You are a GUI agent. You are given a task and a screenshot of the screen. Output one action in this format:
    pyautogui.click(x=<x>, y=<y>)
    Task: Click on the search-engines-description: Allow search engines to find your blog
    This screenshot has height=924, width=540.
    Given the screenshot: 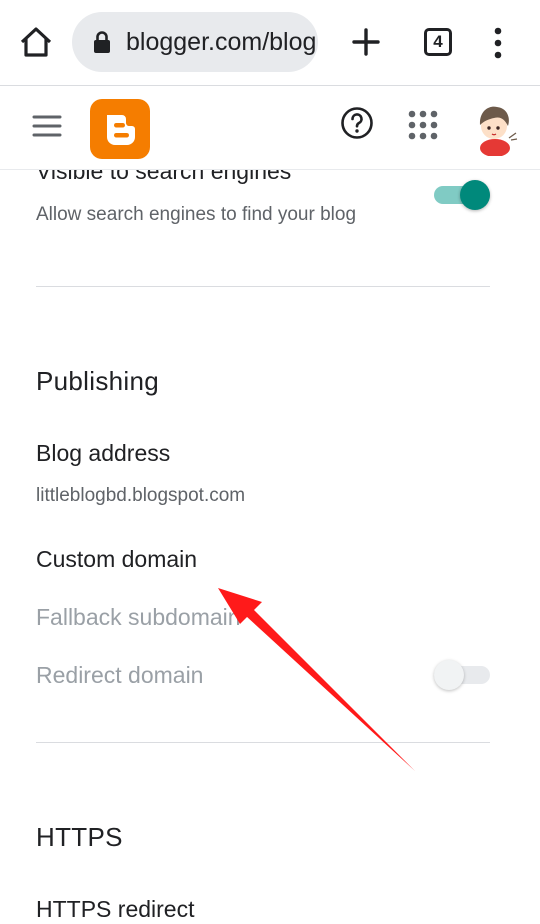 What is the action you would take?
    pyautogui.click(x=196, y=214)
    